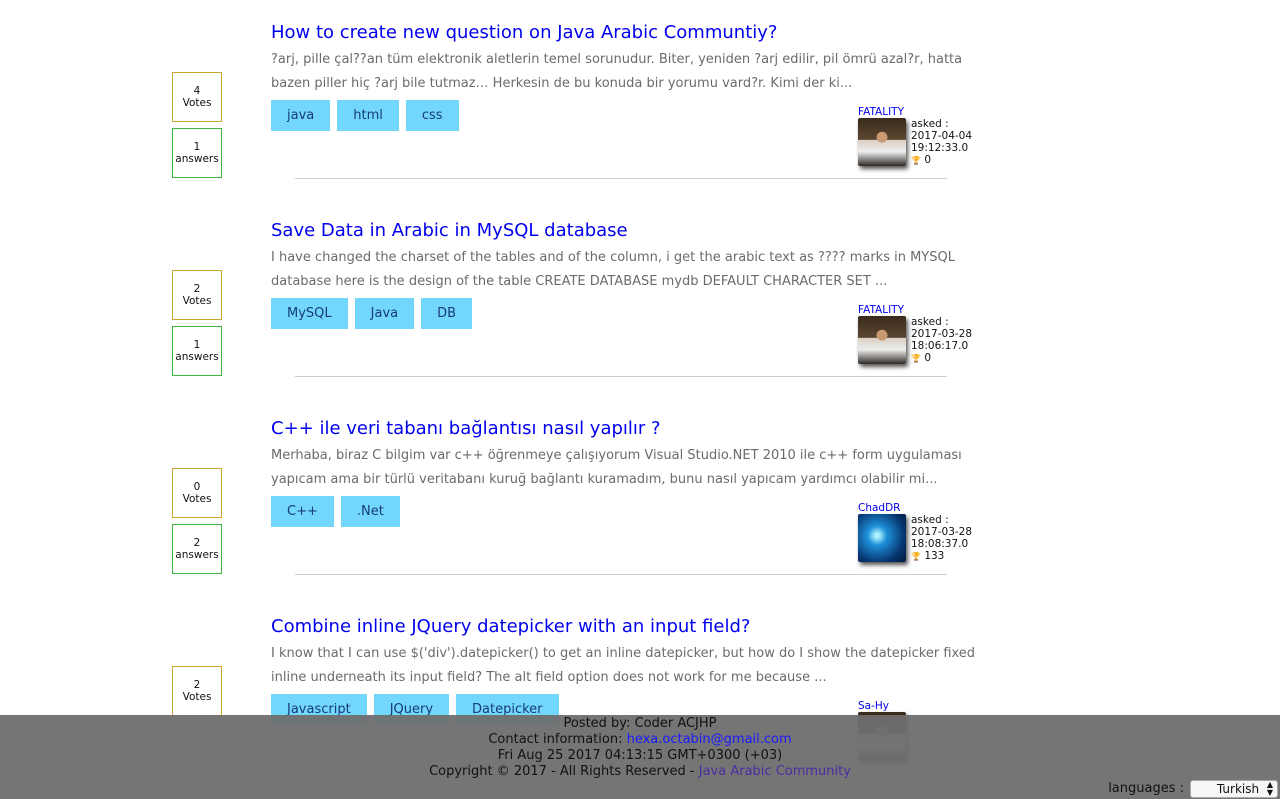 The image size is (1280, 799). I want to click on copyright-text: Copyright © 2017 - All Rights Reserved -, so click(562, 771).